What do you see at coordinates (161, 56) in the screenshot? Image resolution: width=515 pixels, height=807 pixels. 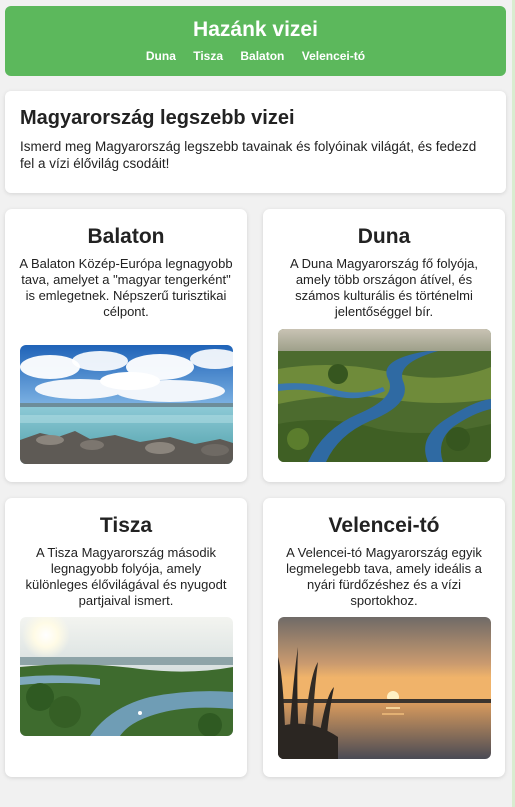 I see `nav-link-duna: Duna` at bounding box center [161, 56].